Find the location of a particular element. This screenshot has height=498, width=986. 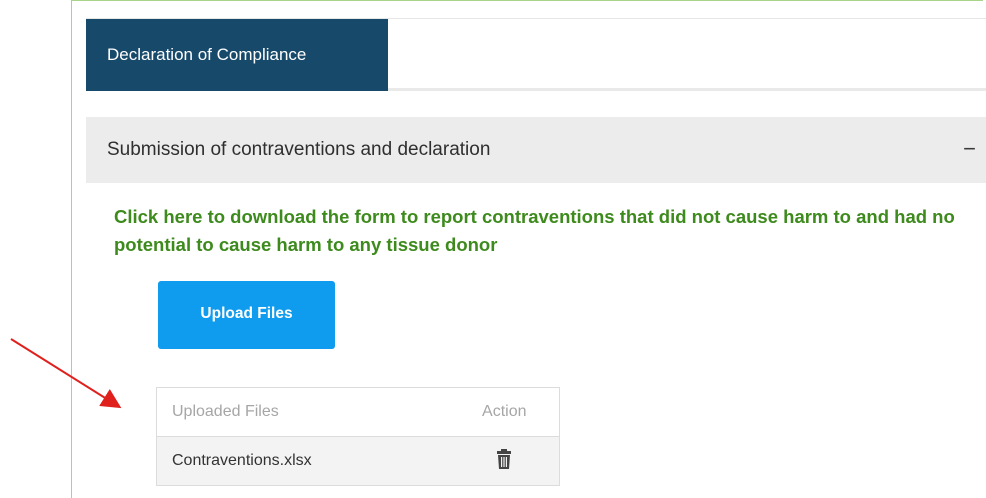

action-cell is located at coordinates (504, 461).